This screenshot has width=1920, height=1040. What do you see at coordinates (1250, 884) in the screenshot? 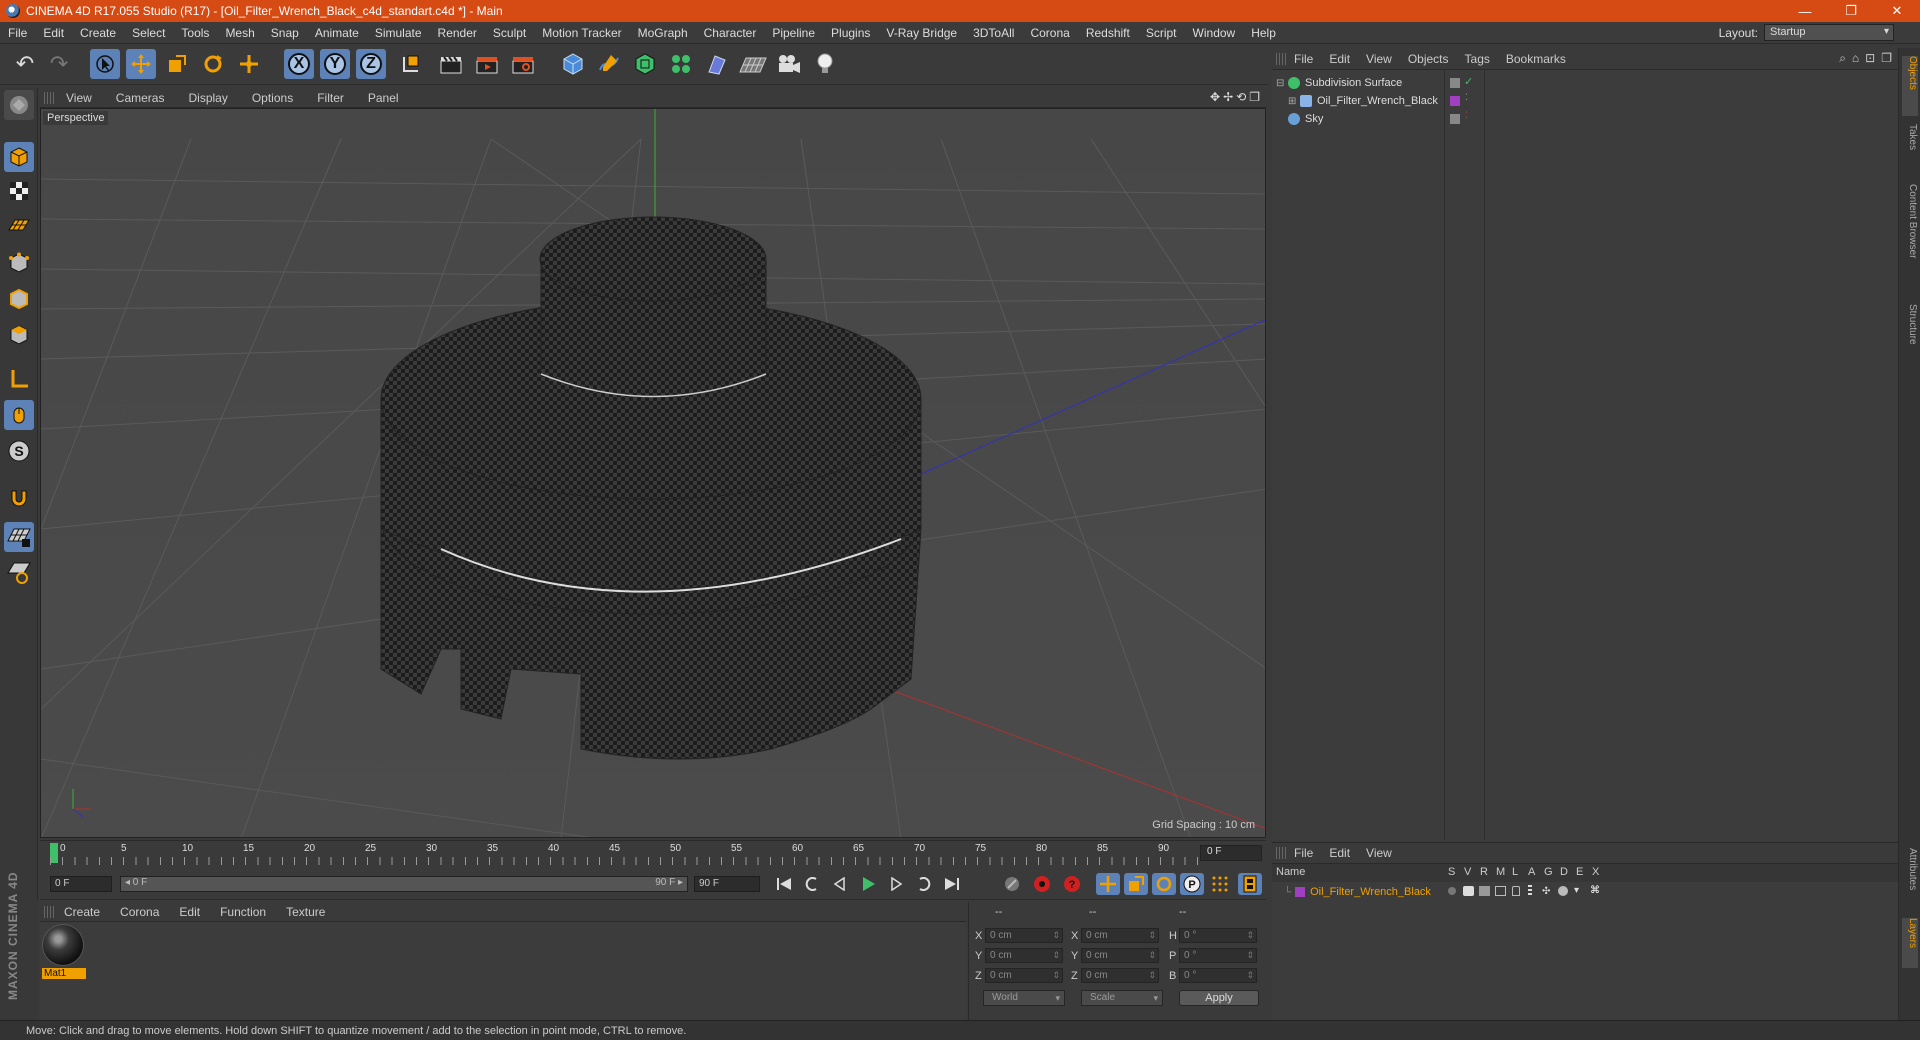
I see `timeline-window-button` at bounding box center [1250, 884].